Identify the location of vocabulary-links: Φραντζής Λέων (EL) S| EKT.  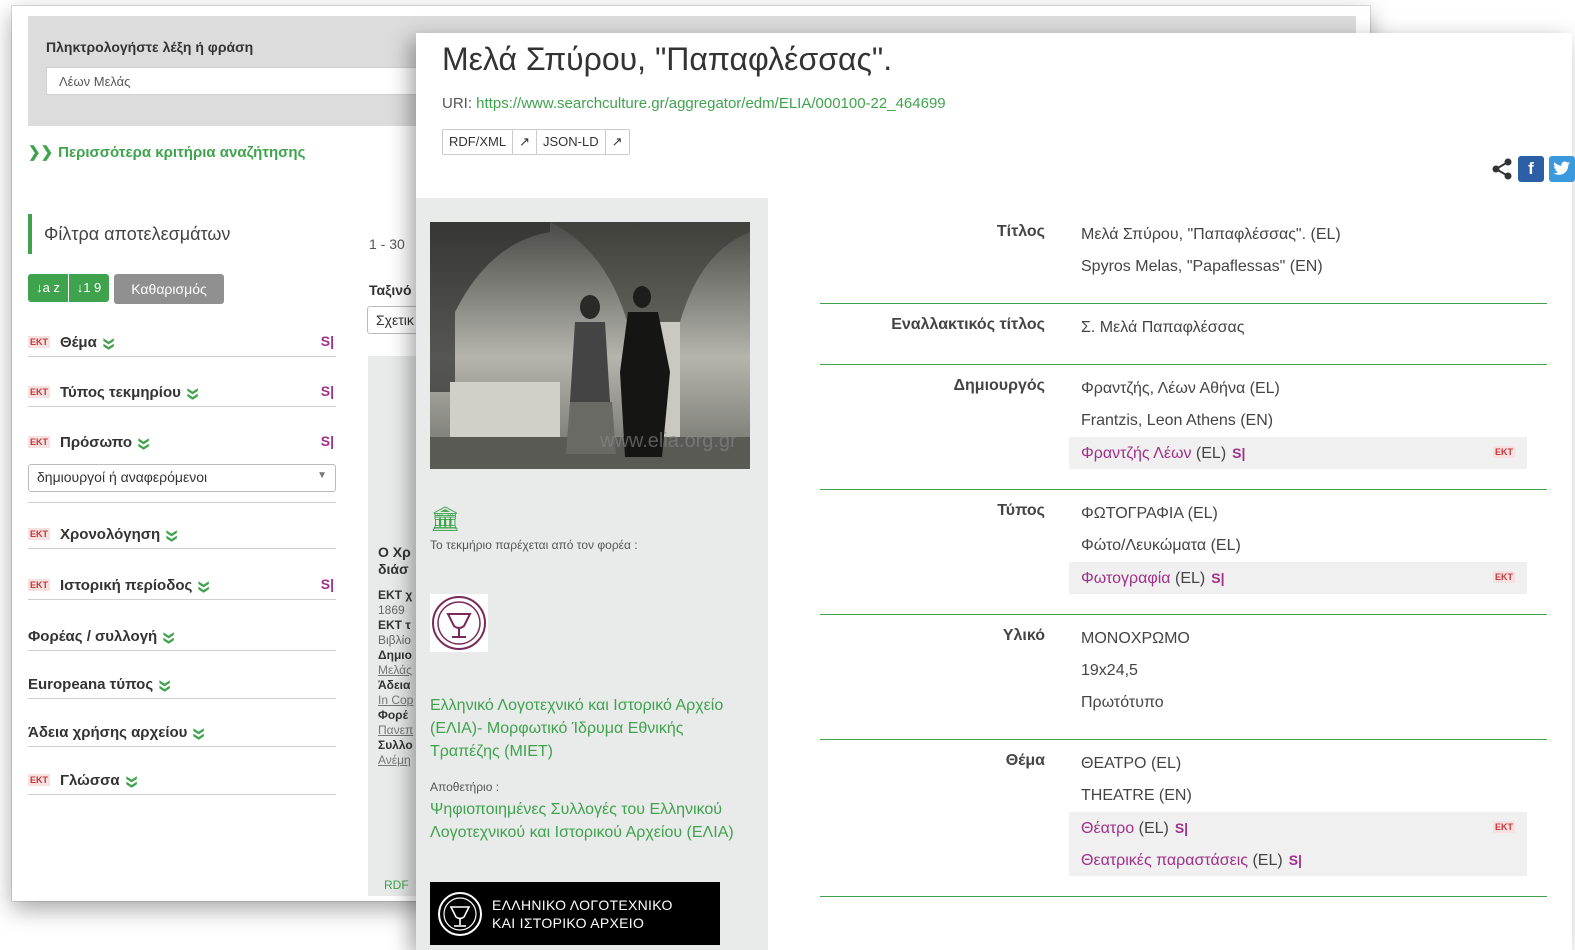
(1298, 453).